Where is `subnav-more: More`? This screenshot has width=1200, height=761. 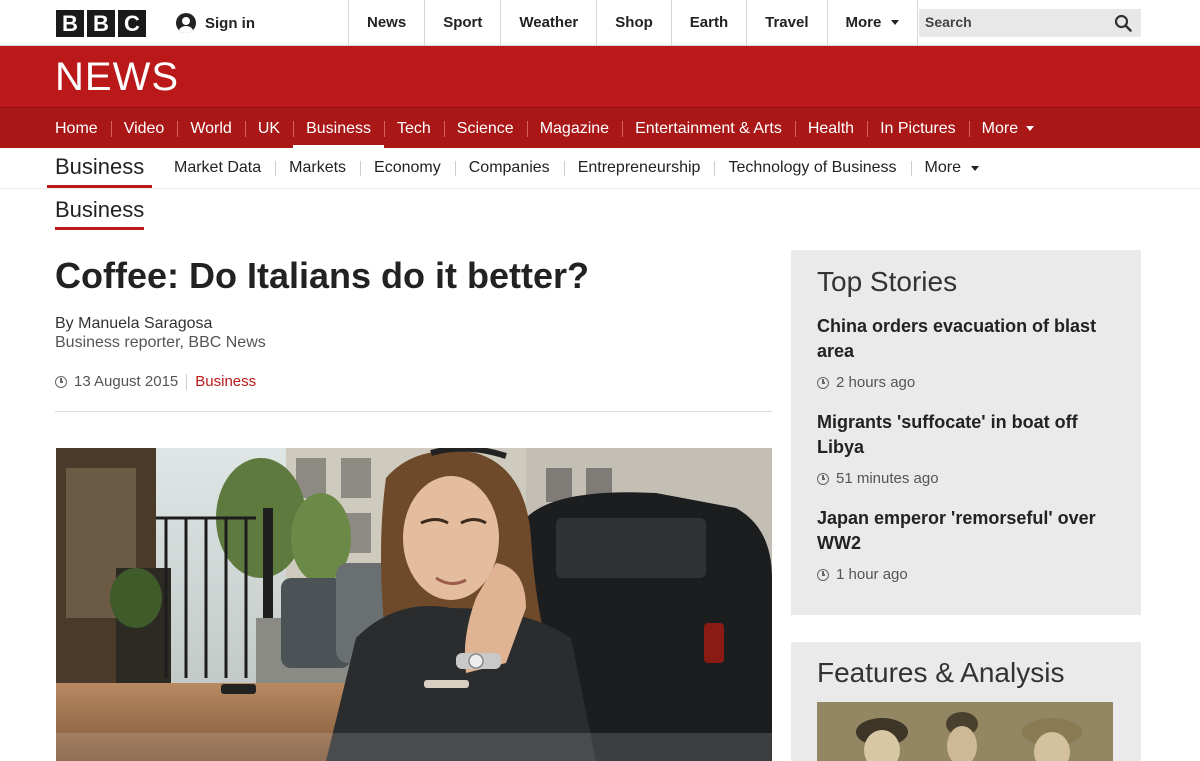 subnav-more: More is located at coordinates (951, 168).